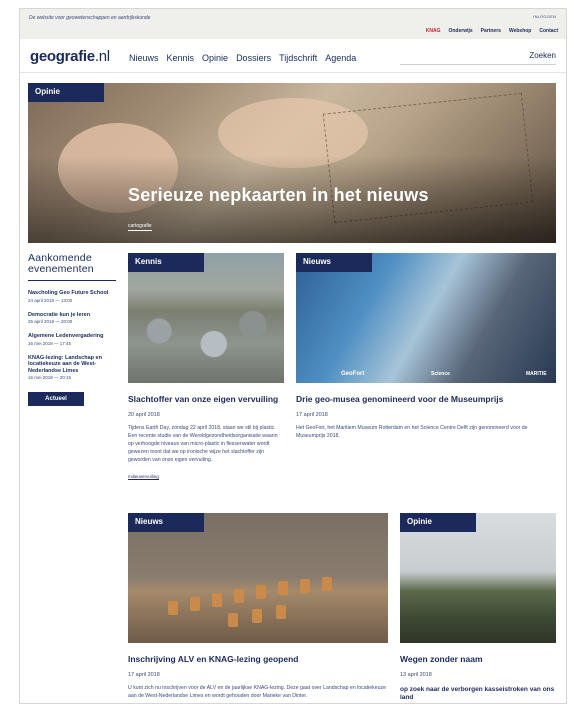 The width and height of the screenshot is (570, 704). Describe the element at coordinates (258, 659) in the screenshot. I see `card-title: Inschrijving ALV en KNAG-lezing geopend` at that location.